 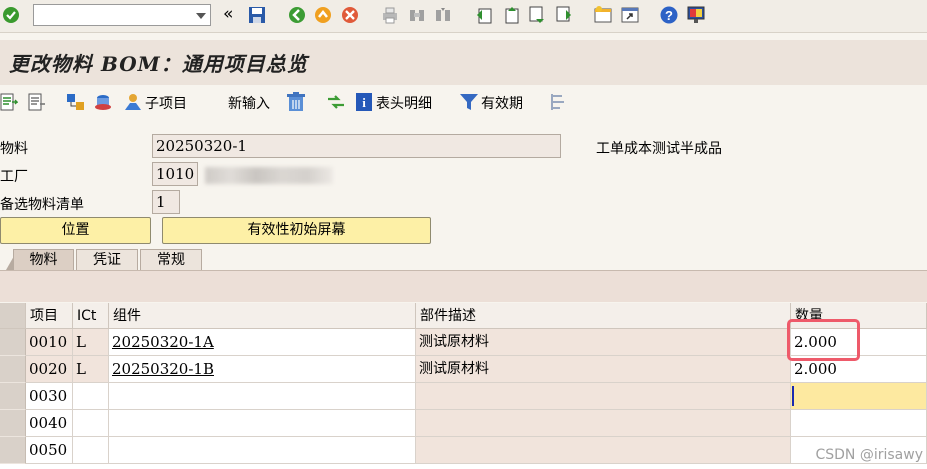 I want to click on back-icon, so click(x=297, y=15).